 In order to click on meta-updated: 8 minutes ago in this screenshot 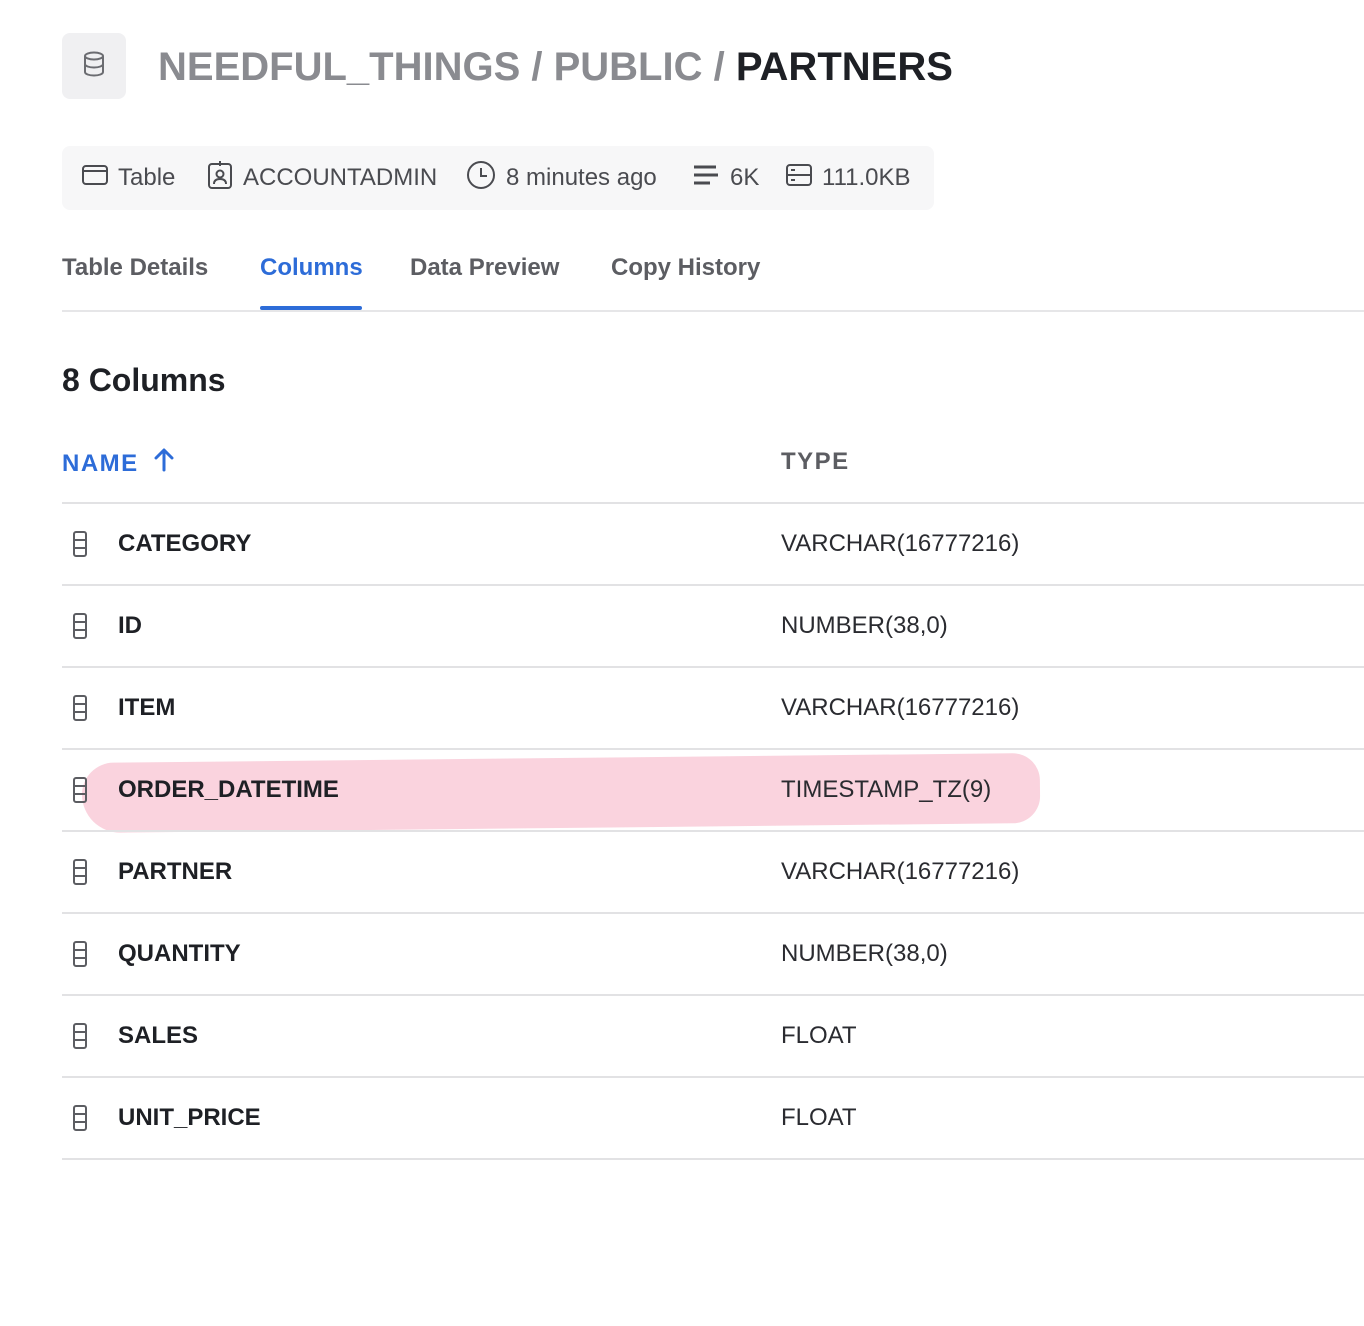, I will do `click(561, 178)`.